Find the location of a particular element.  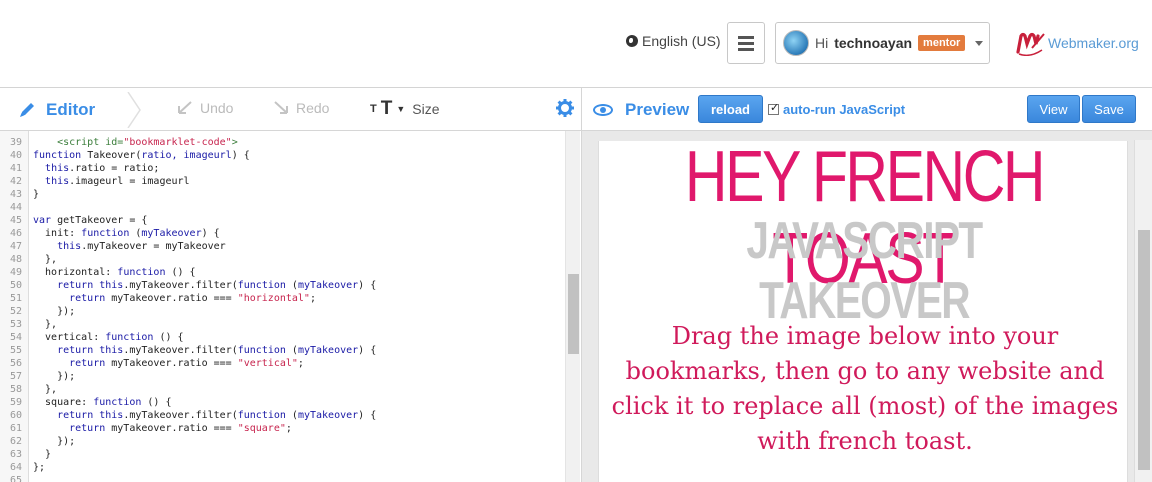

line-number: 57 is located at coordinates (15, 376).